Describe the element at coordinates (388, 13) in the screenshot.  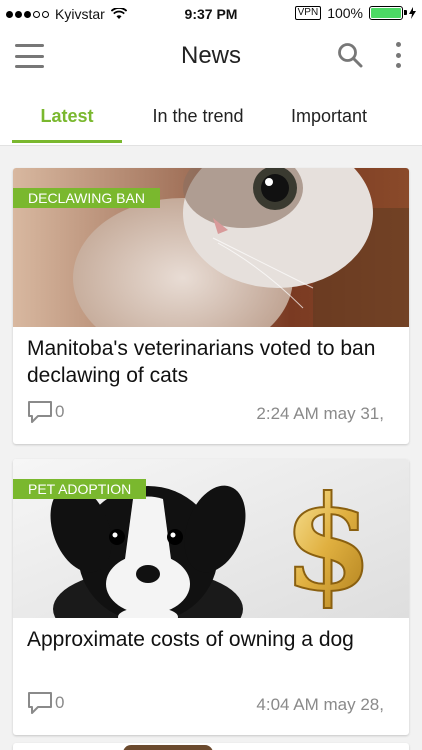
I see `battery-icon` at that location.